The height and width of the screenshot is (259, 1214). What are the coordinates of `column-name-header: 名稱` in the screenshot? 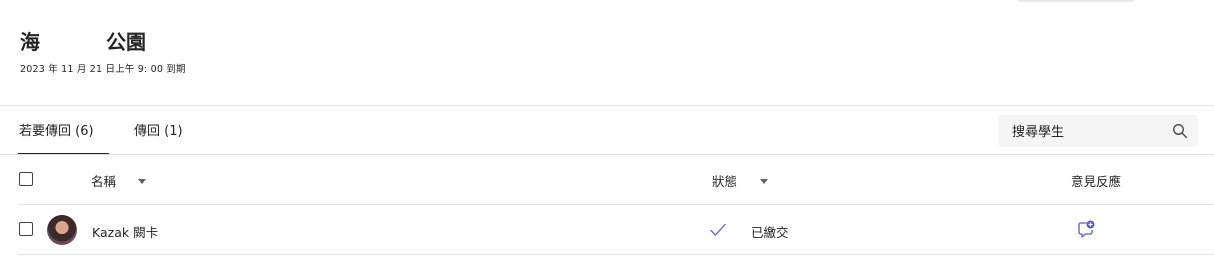 It's located at (103, 180).